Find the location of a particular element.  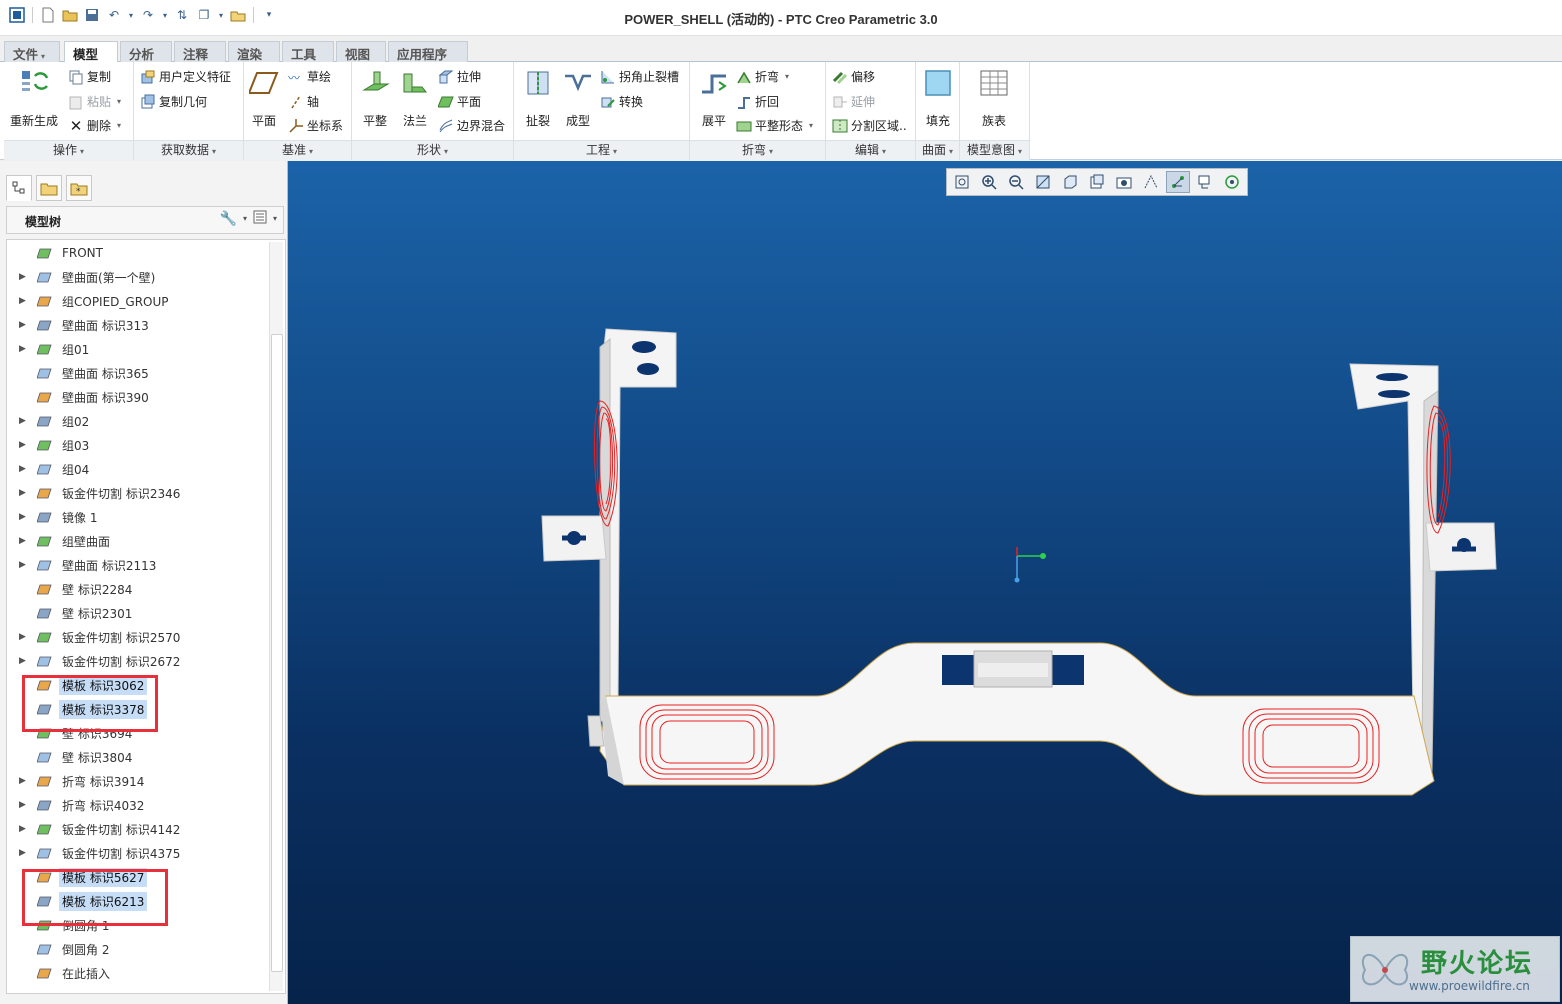

copy-geometry-button: 复制几何 is located at coordinates (173, 101).